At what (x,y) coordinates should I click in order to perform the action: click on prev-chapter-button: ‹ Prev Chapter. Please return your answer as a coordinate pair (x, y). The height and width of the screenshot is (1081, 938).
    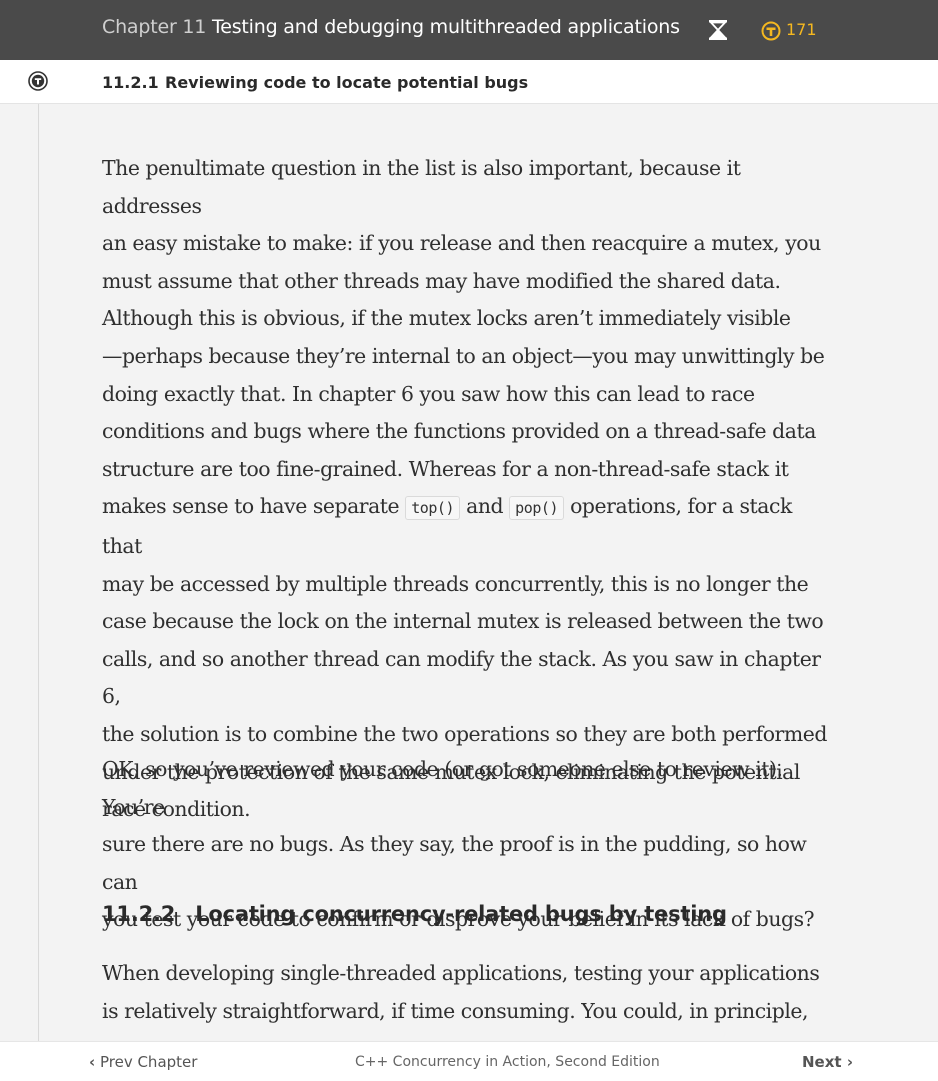
    Looking at the image, I should click on (143, 1062).